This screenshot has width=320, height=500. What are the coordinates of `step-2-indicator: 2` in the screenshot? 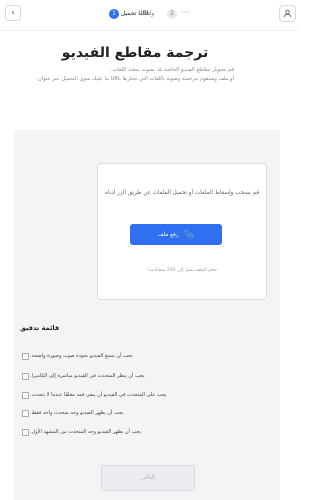 It's located at (172, 14).